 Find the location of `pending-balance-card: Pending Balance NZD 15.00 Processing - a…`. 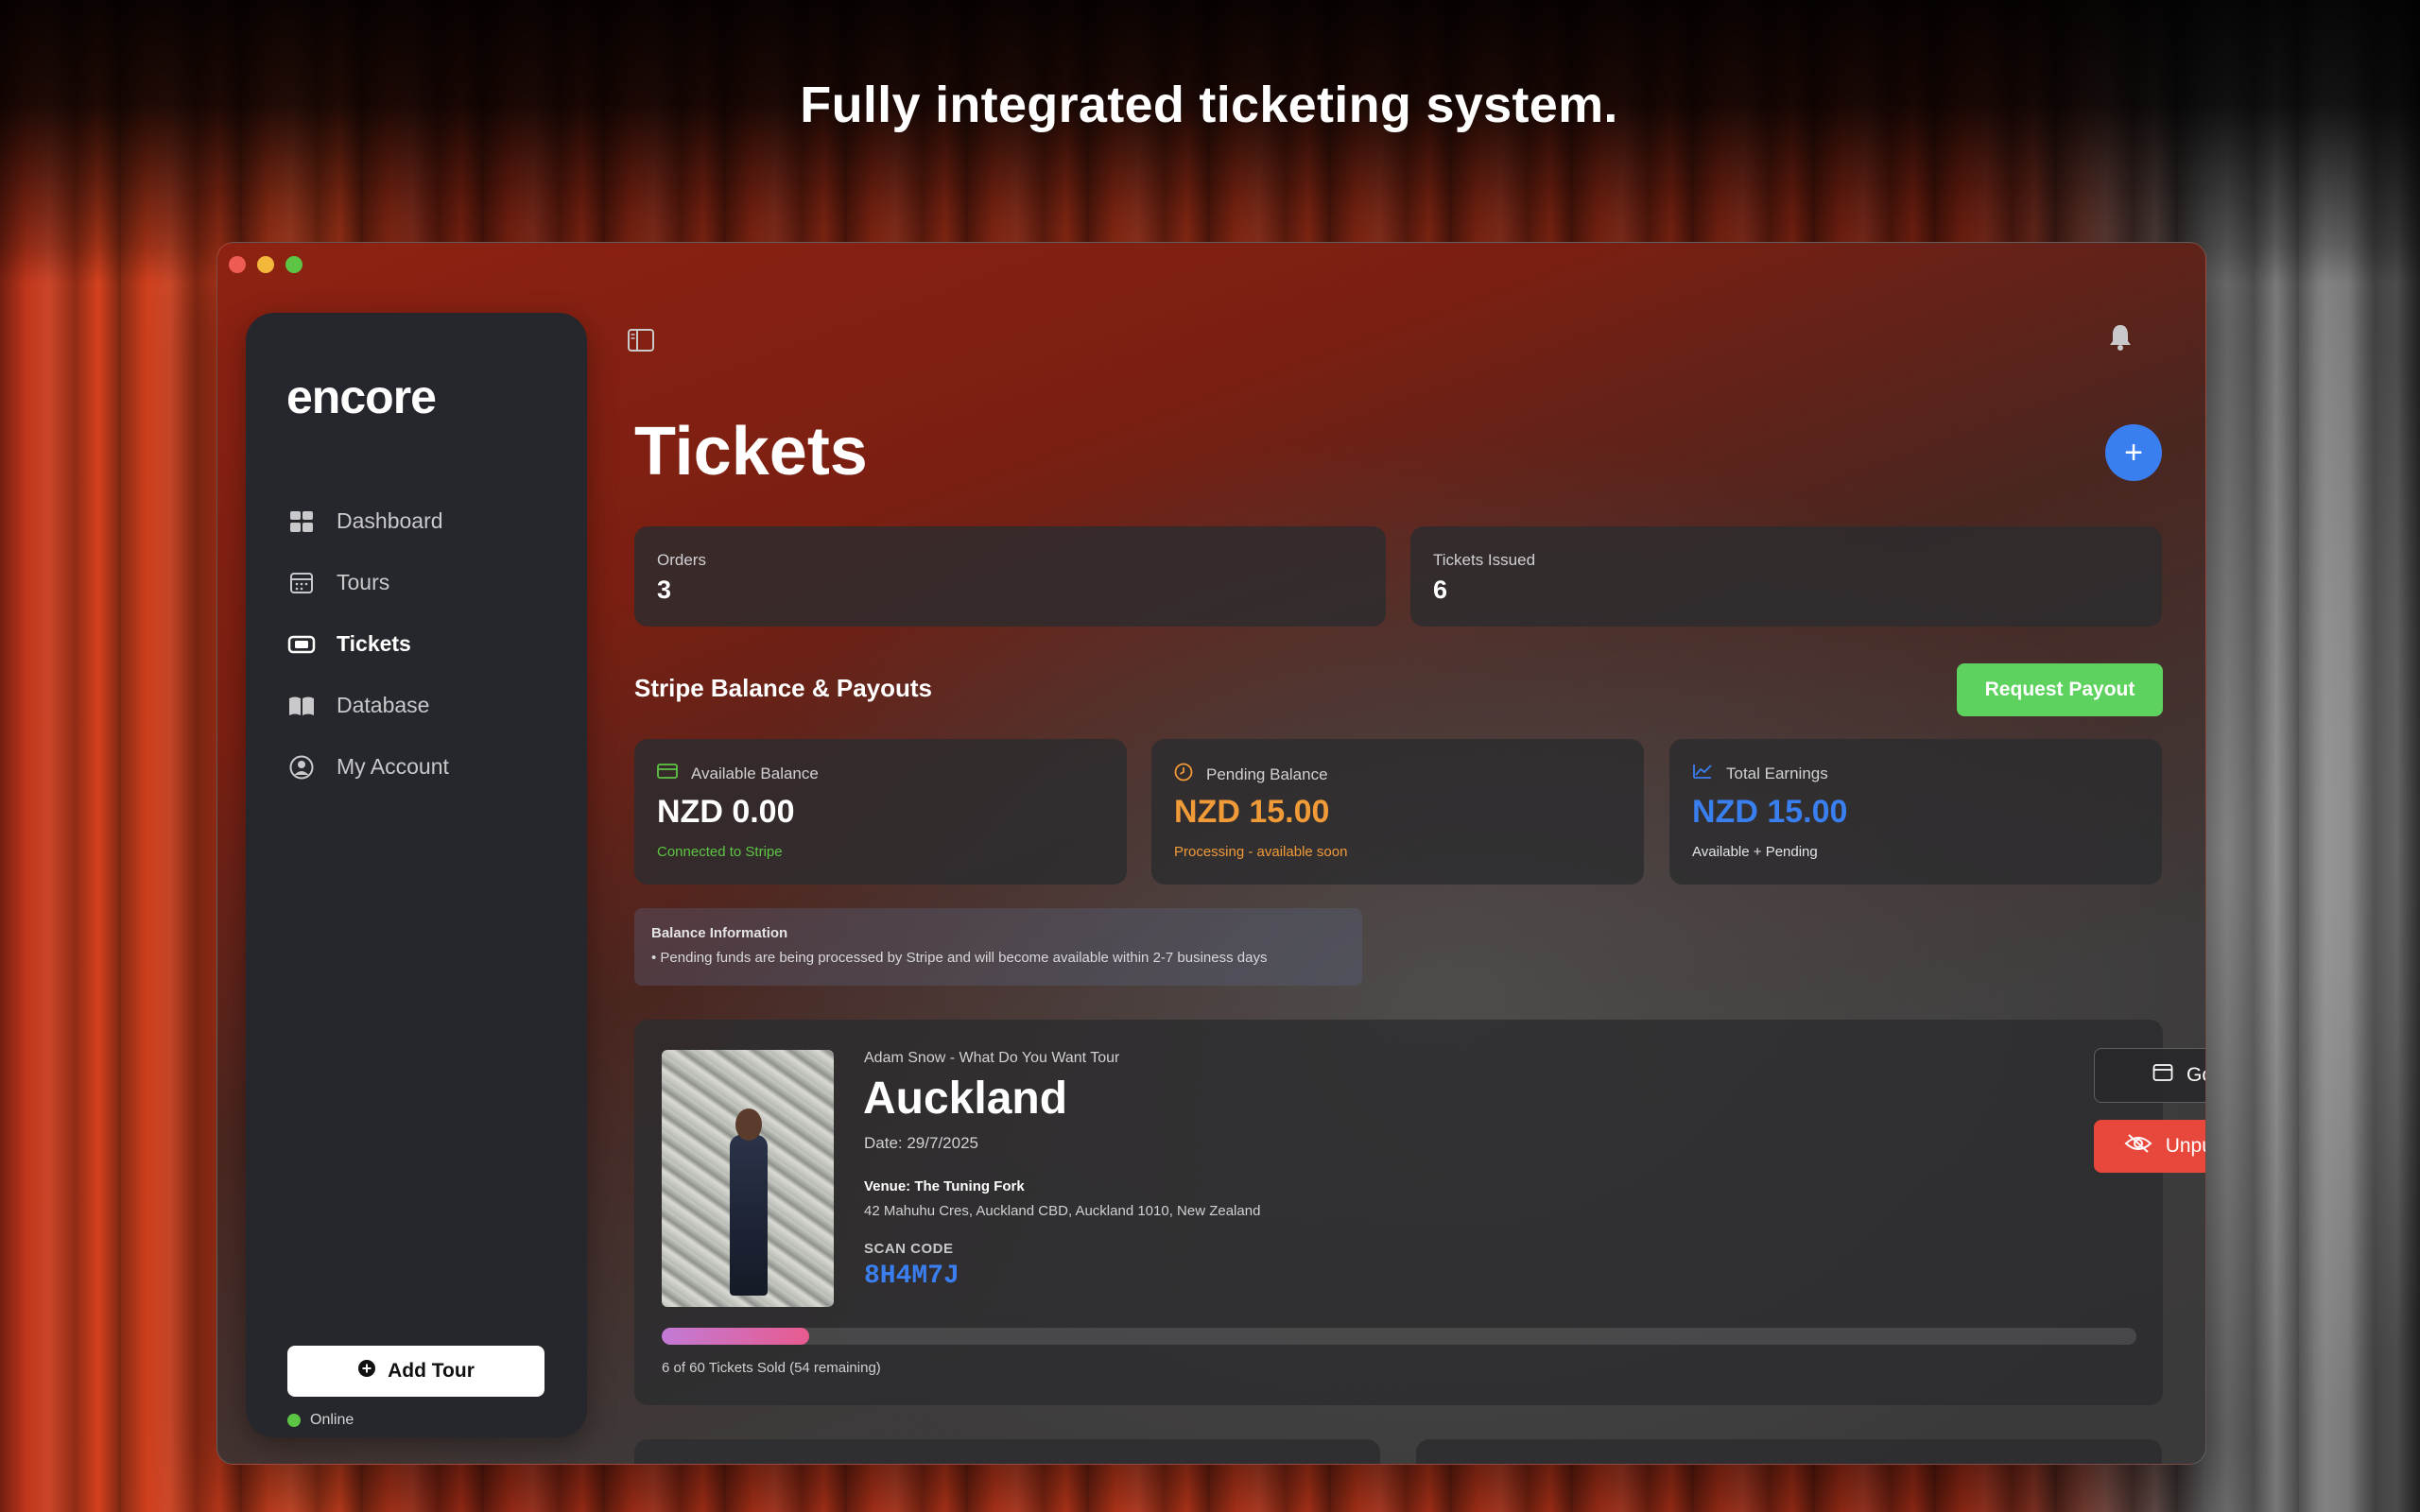

pending-balance-card: Pending Balance NZD 15.00 Processing - a… is located at coordinates (1397, 812).